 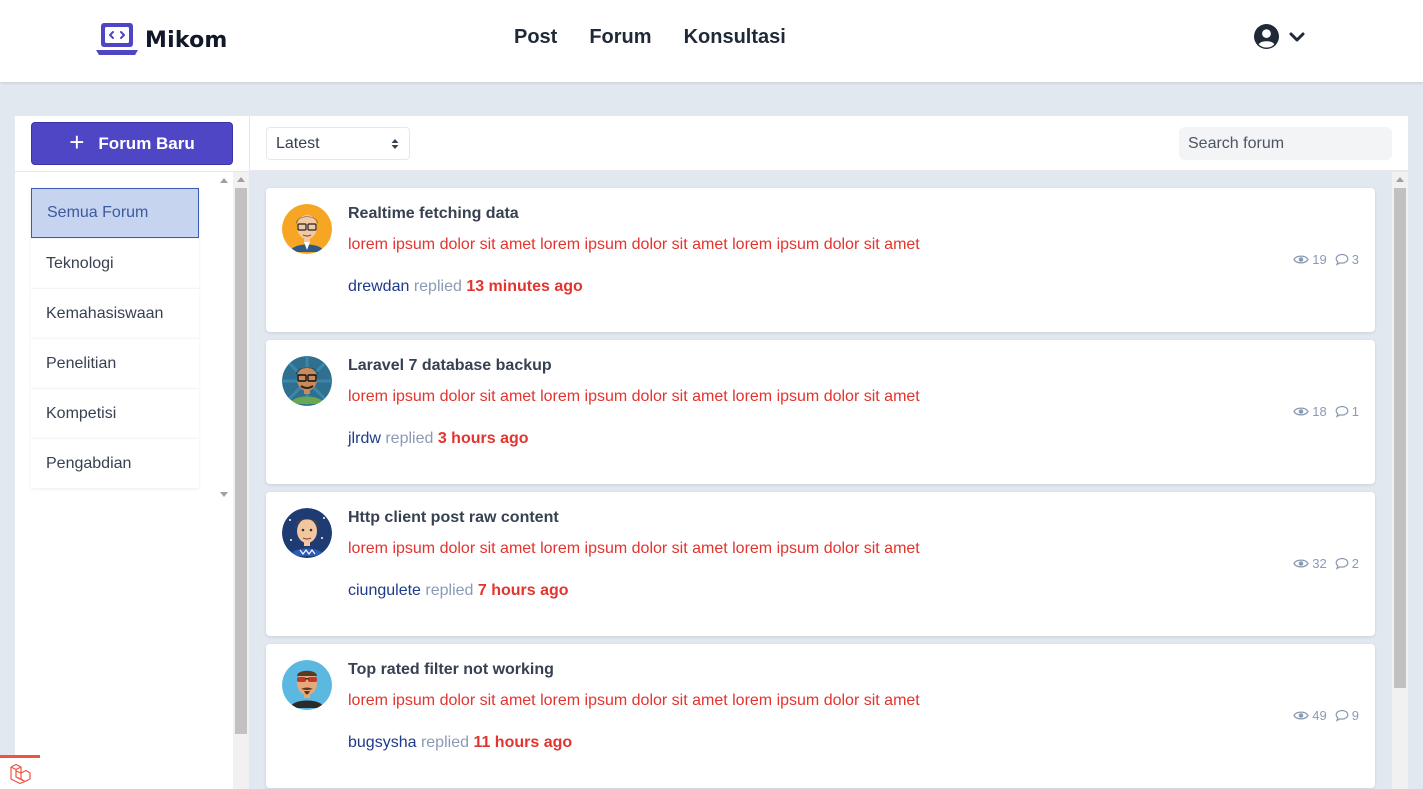 I want to click on new-forum-button: + Forum Baru, so click(x=132, y=143).